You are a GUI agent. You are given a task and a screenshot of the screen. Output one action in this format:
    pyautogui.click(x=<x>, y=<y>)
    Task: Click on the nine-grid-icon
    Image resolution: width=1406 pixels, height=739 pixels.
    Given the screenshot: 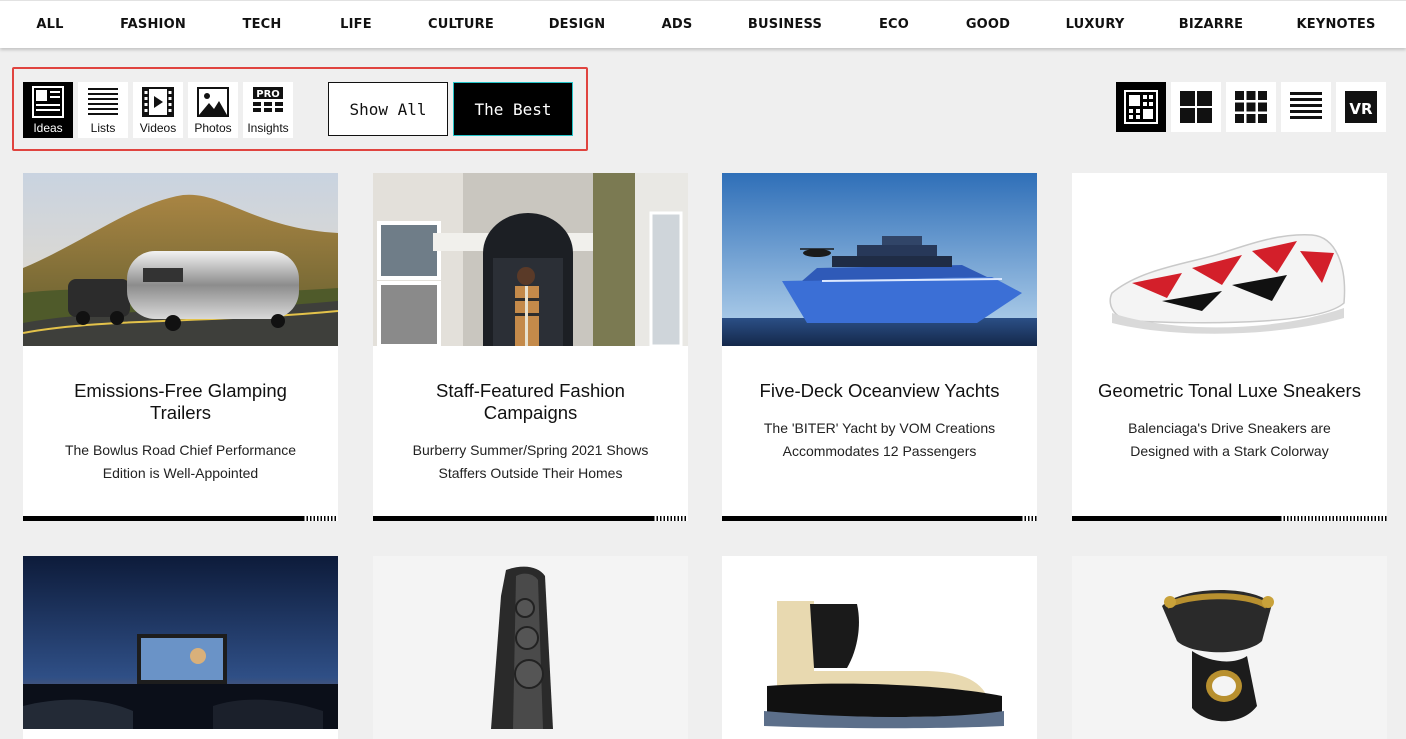 What is the action you would take?
    pyautogui.click(x=1251, y=107)
    